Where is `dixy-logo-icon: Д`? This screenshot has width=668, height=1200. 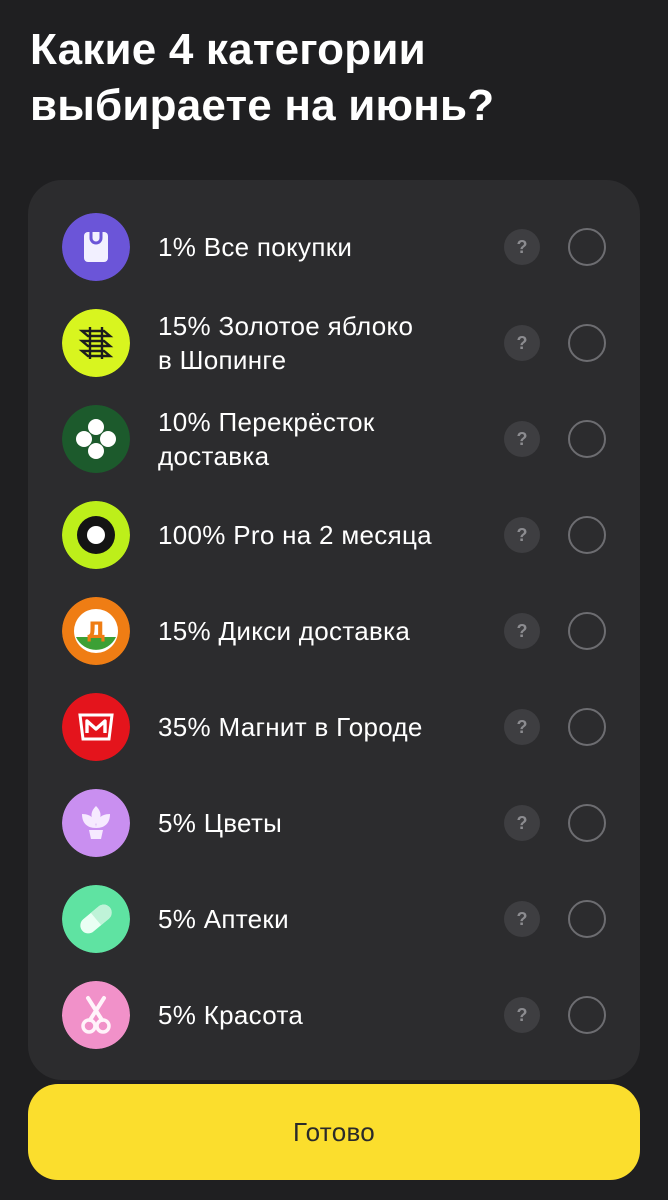
dixy-logo-icon: Д is located at coordinates (96, 631).